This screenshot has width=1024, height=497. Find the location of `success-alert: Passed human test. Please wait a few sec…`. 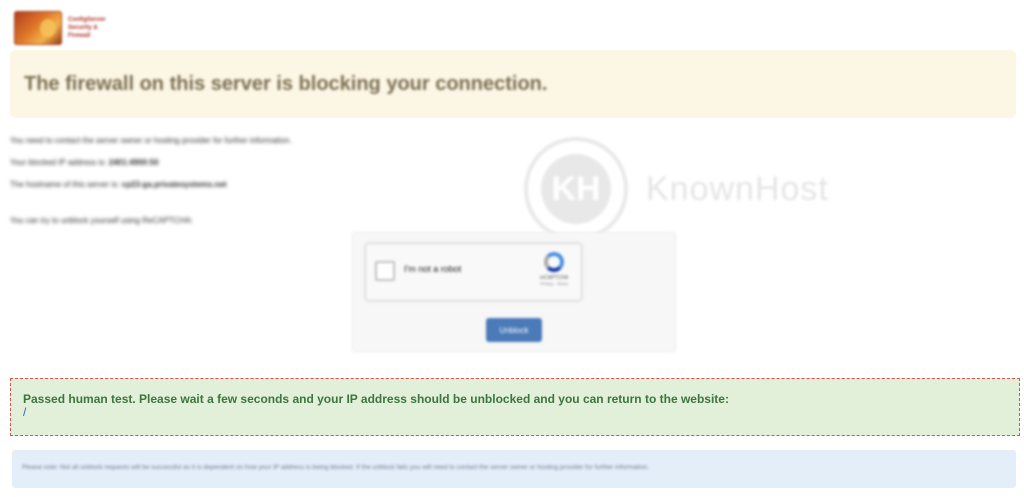

success-alert: Passed human test. Please wait a few sec… is located at coordinates (515, 407).